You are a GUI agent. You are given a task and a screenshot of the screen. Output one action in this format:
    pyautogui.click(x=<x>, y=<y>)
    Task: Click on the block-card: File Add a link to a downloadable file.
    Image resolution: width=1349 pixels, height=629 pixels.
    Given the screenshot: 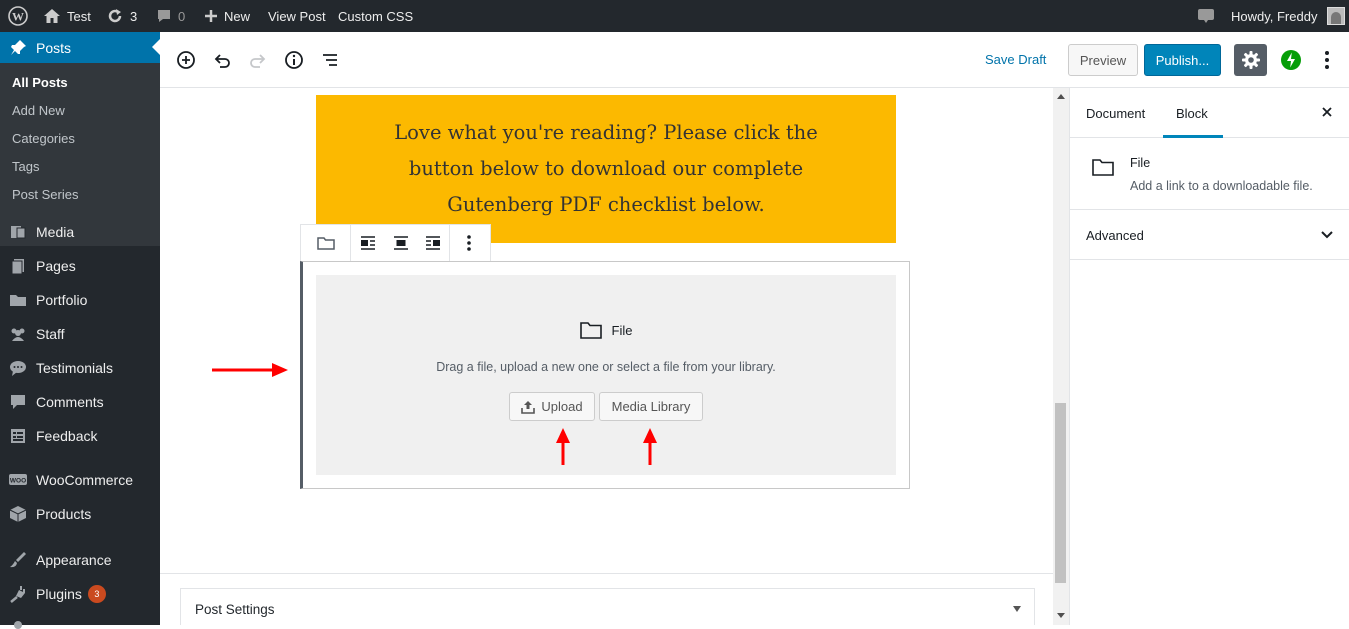 What is the action you would take?
    pyautogui.click(x=1209, y=174)
    